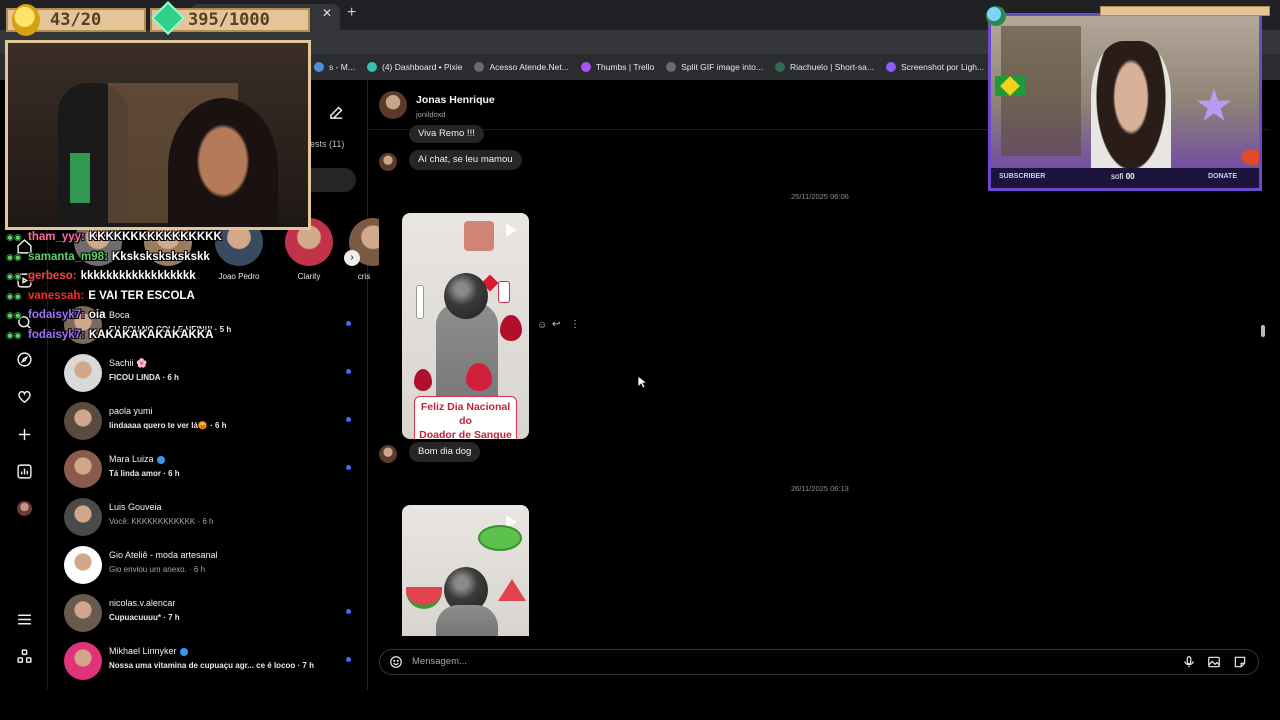  I want to click on create-icon, so click(24, 434).